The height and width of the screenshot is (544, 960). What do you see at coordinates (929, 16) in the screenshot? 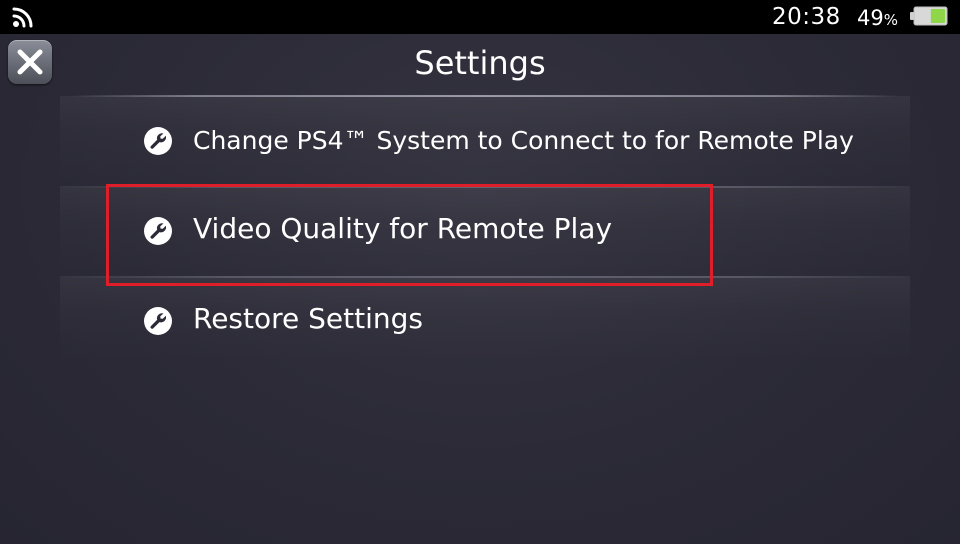
I see `battery-icon` at bounding box center [929, 16].